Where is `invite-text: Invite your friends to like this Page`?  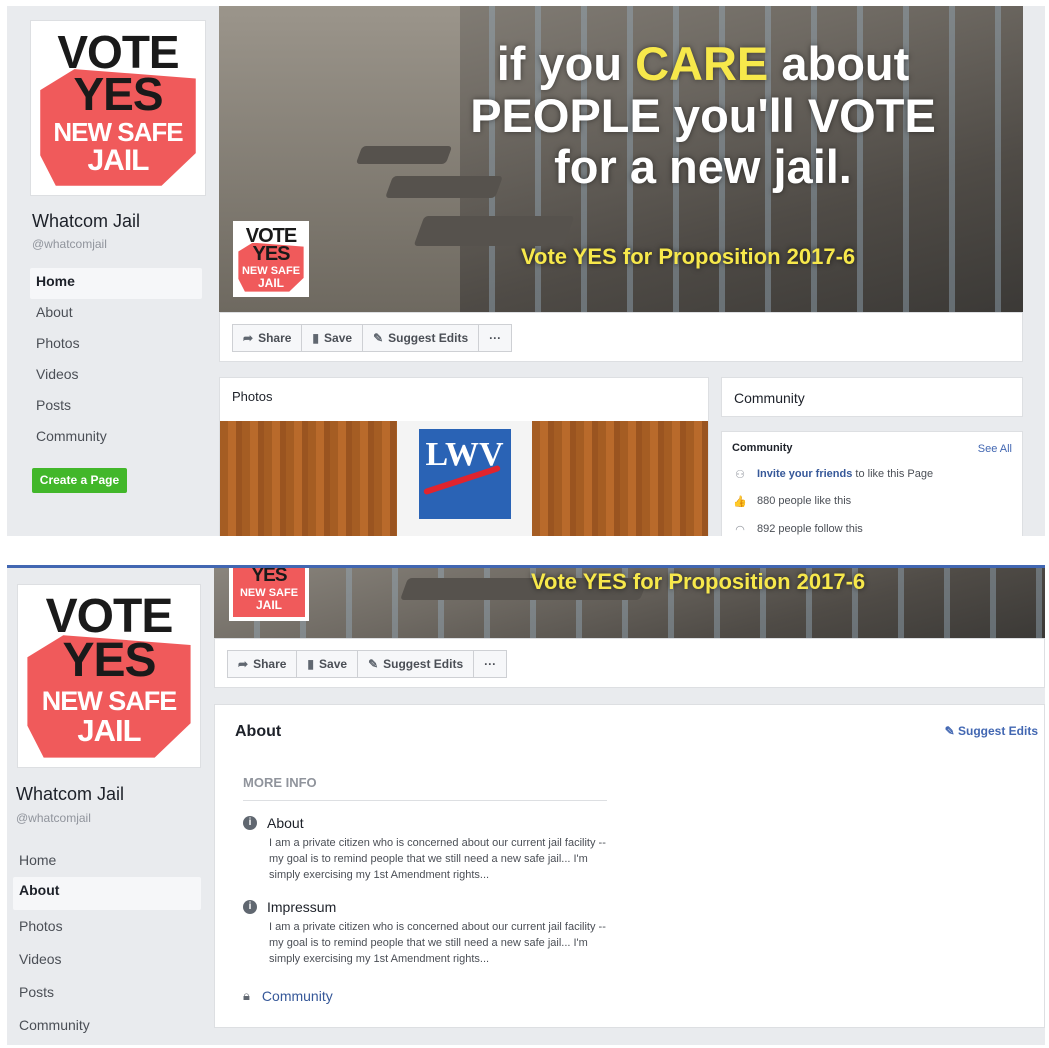 invite-text: Invite your friends to like this Page is located at coordinates (845, 474).